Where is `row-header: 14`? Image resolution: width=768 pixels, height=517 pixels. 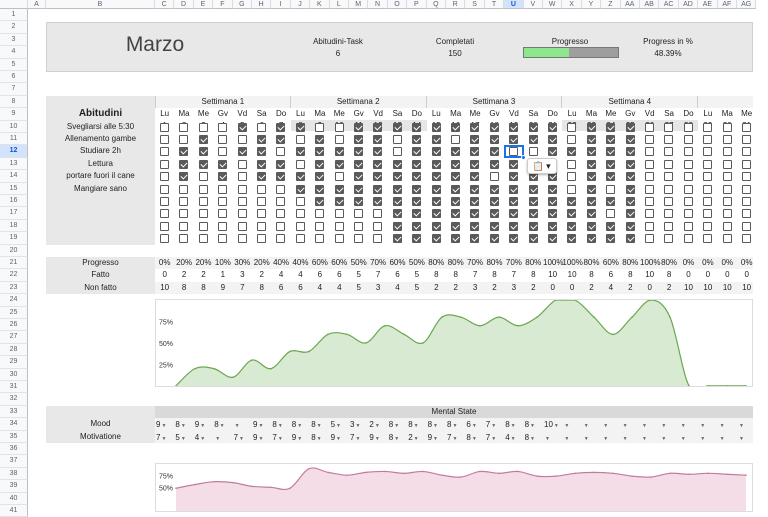
row-header: 14 is located at coordinates (14, 176).